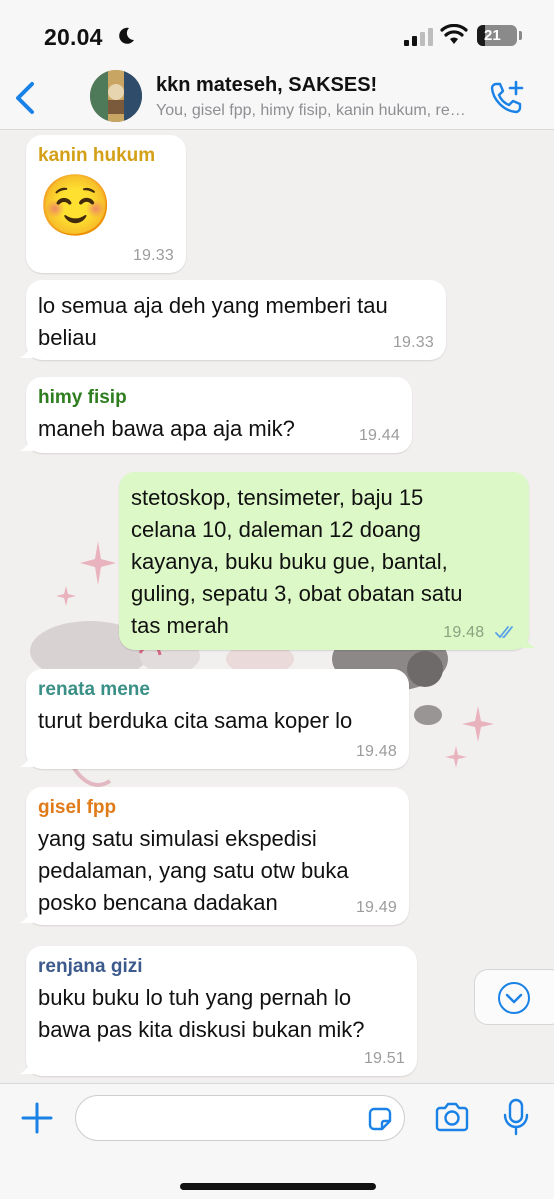 The width and height of the screenshot is (554, 1199). I want to click on message-time-with-status: 19.48, so click(480, 633).